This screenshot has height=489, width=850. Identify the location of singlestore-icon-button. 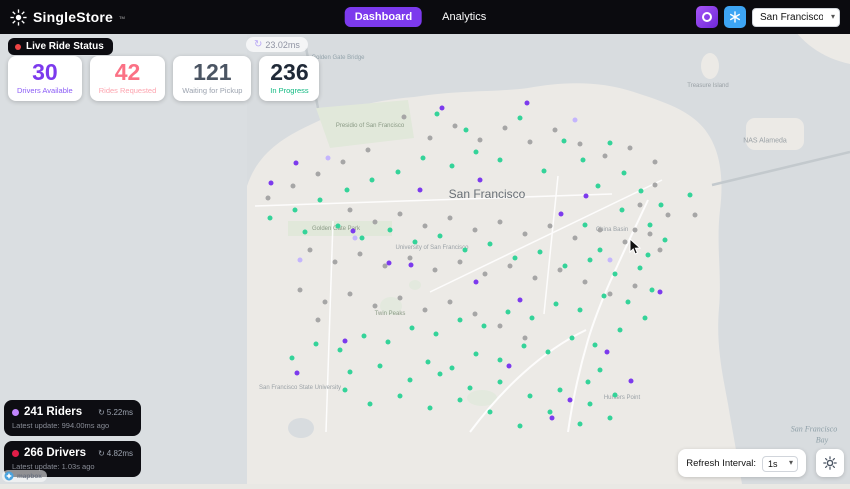
(707, 17).